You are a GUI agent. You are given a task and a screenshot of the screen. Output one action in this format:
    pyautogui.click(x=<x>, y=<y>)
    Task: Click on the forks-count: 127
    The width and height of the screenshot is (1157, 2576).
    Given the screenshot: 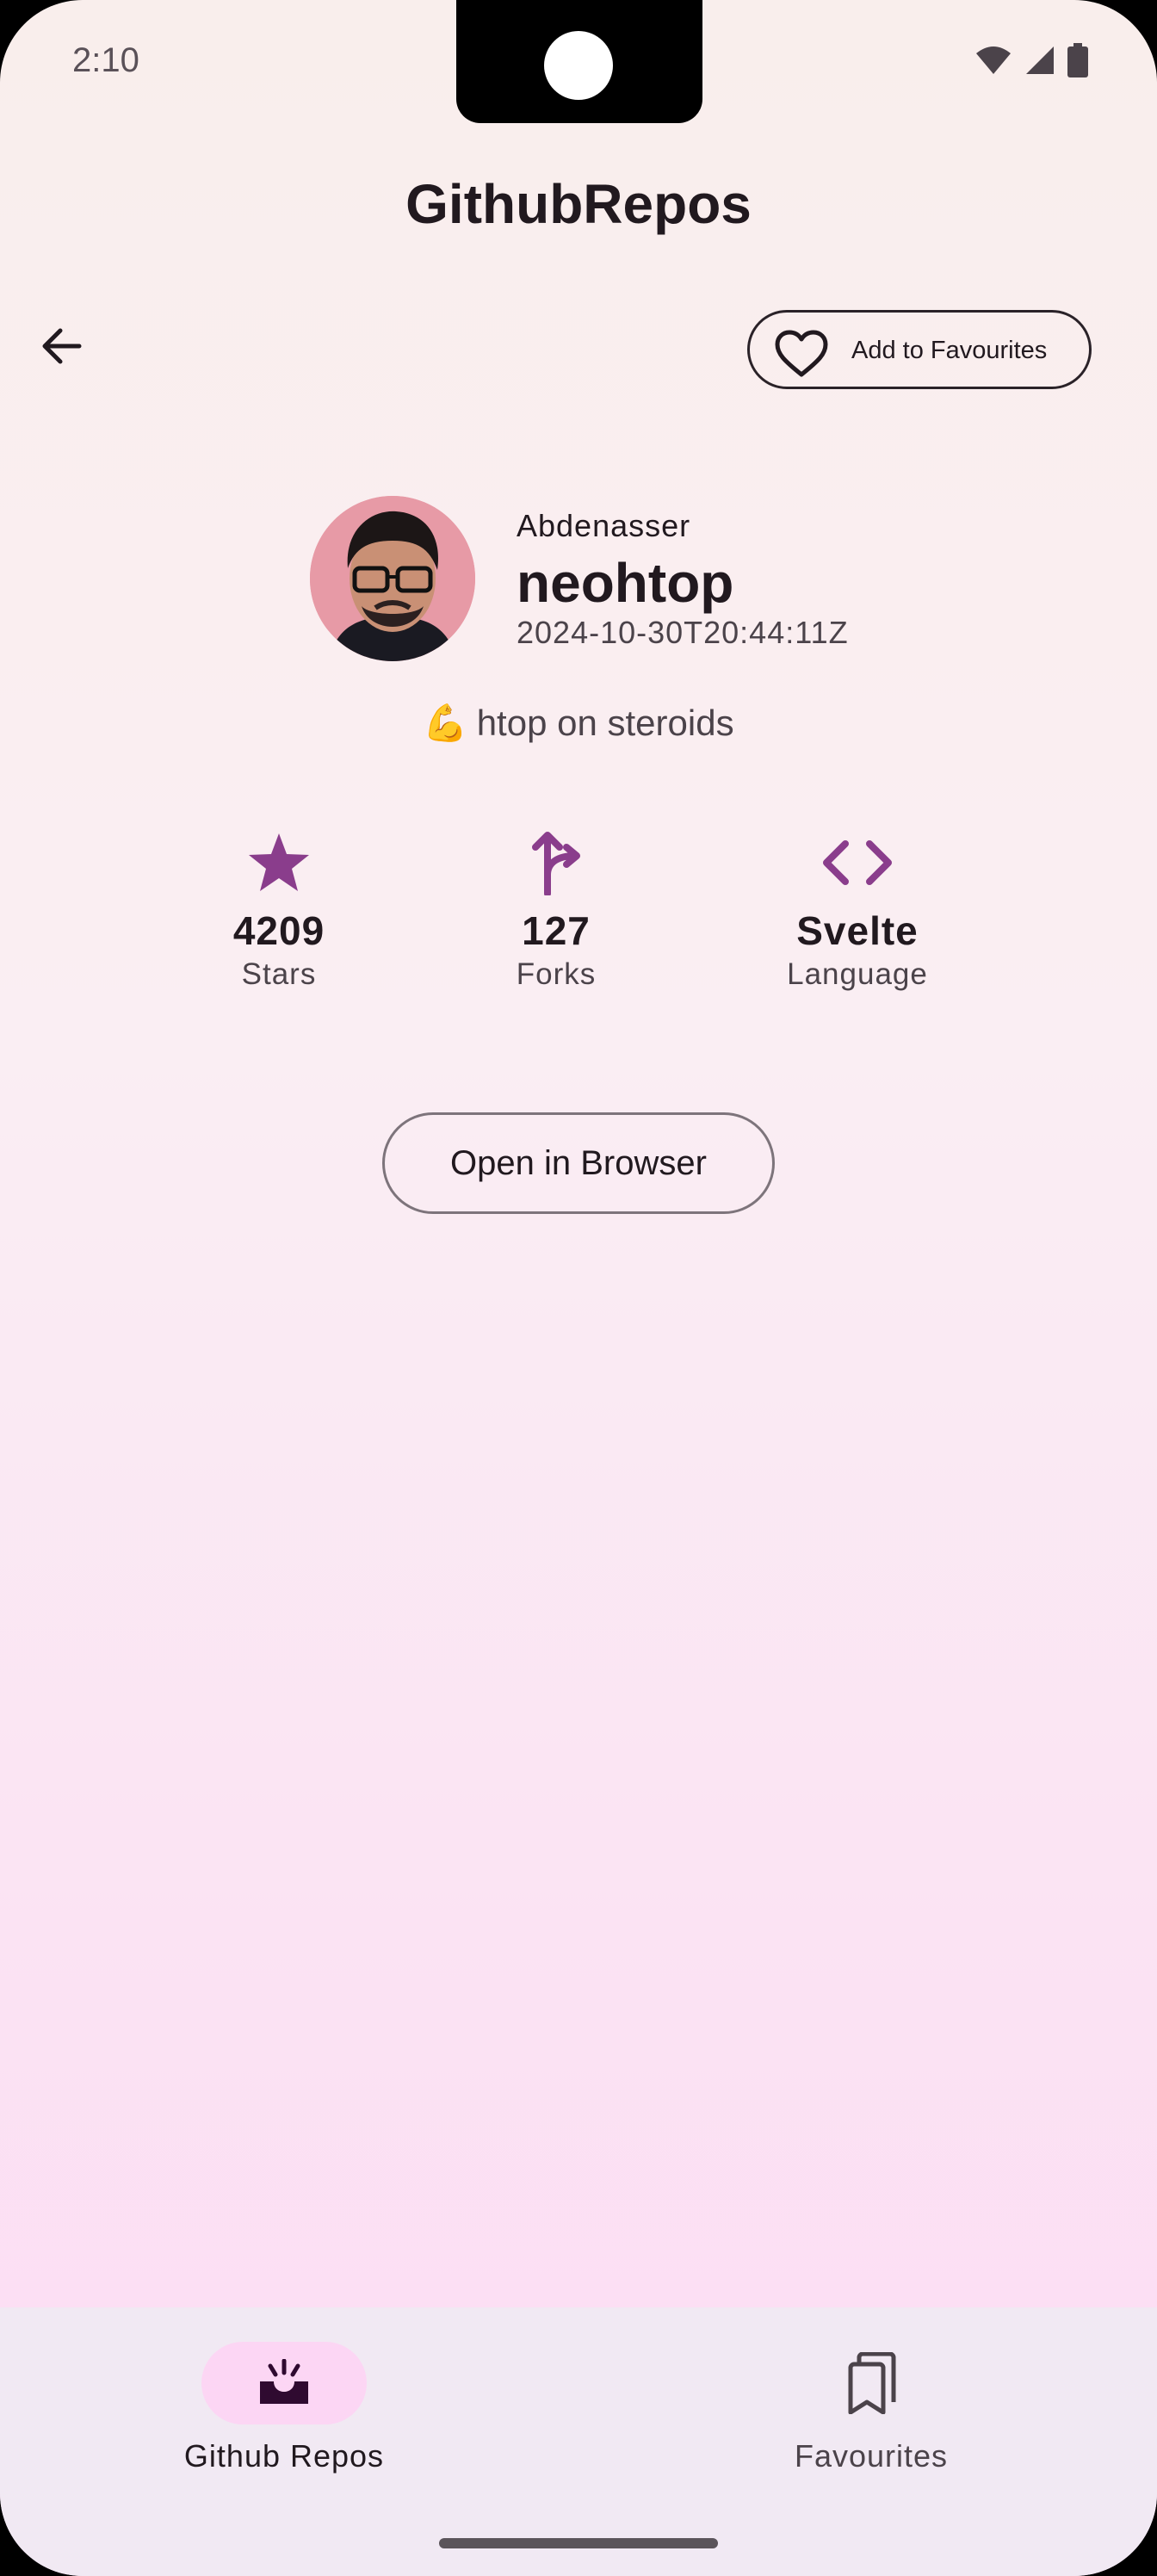 What is the action you would take?
    pyautogui.click(x=557, y=930)
    